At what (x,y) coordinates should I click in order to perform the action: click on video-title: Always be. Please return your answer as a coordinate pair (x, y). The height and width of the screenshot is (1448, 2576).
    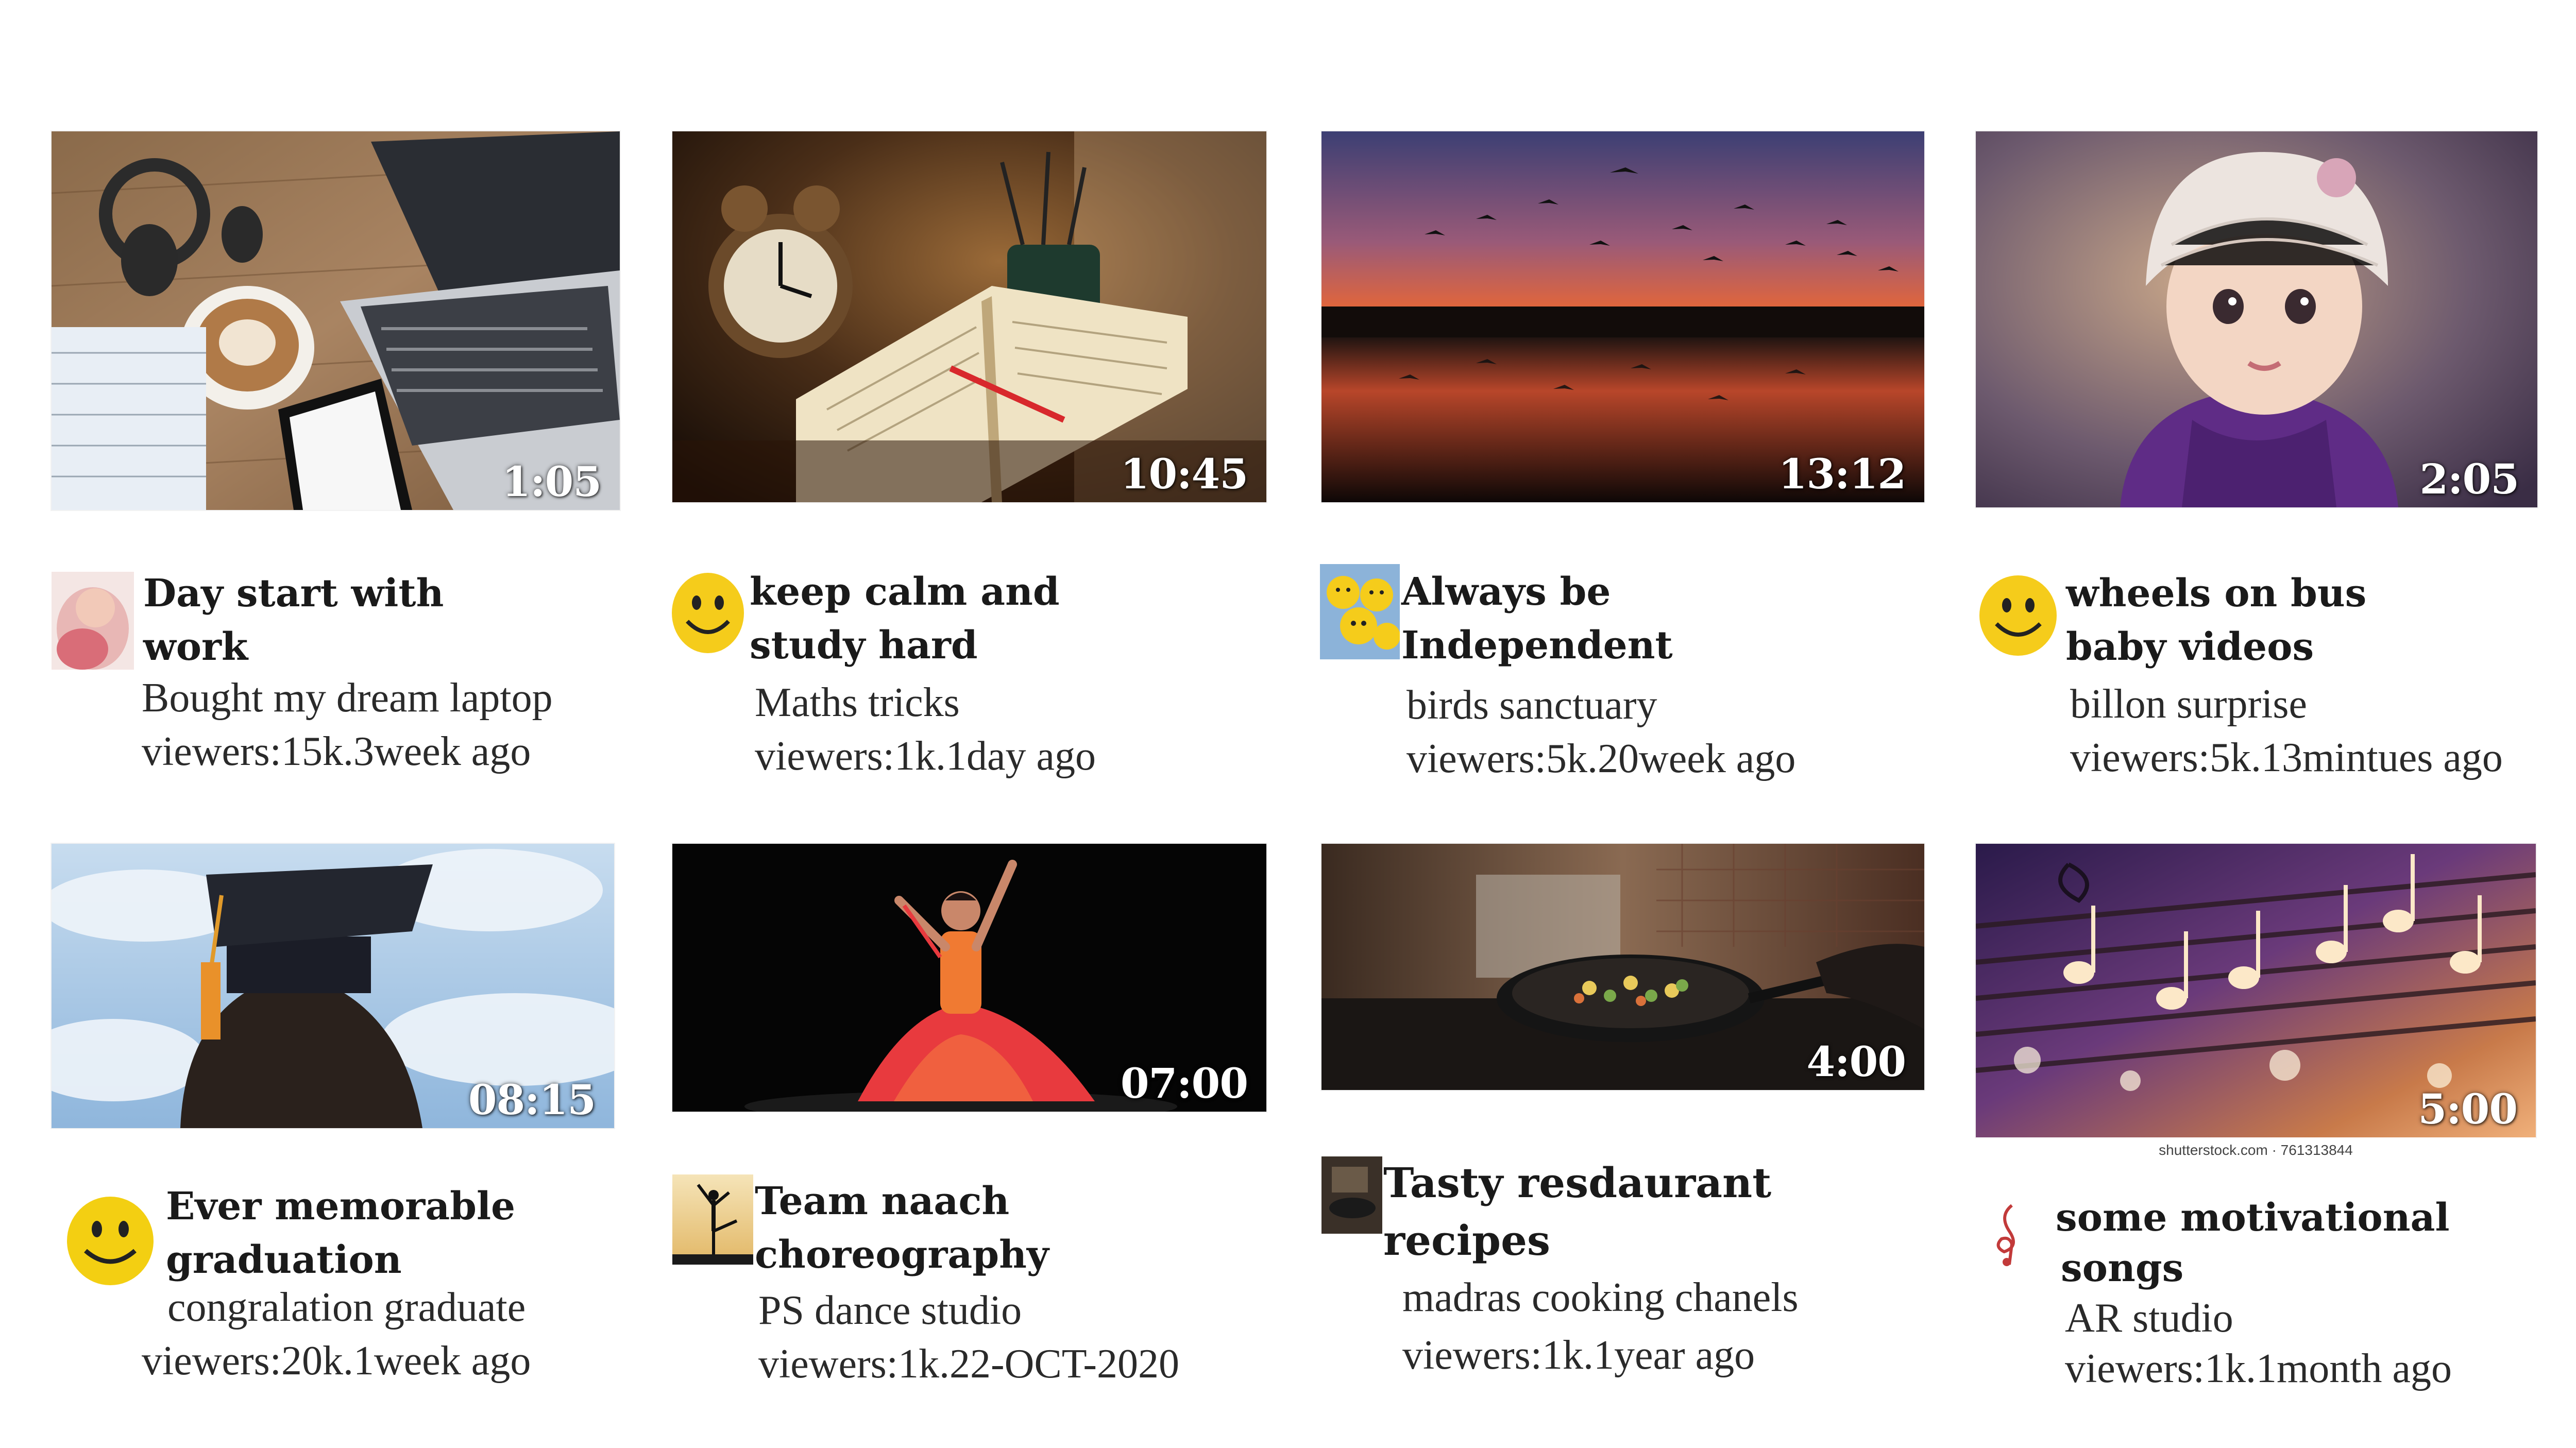
    Looking at the image, I should click on (1537, 592).